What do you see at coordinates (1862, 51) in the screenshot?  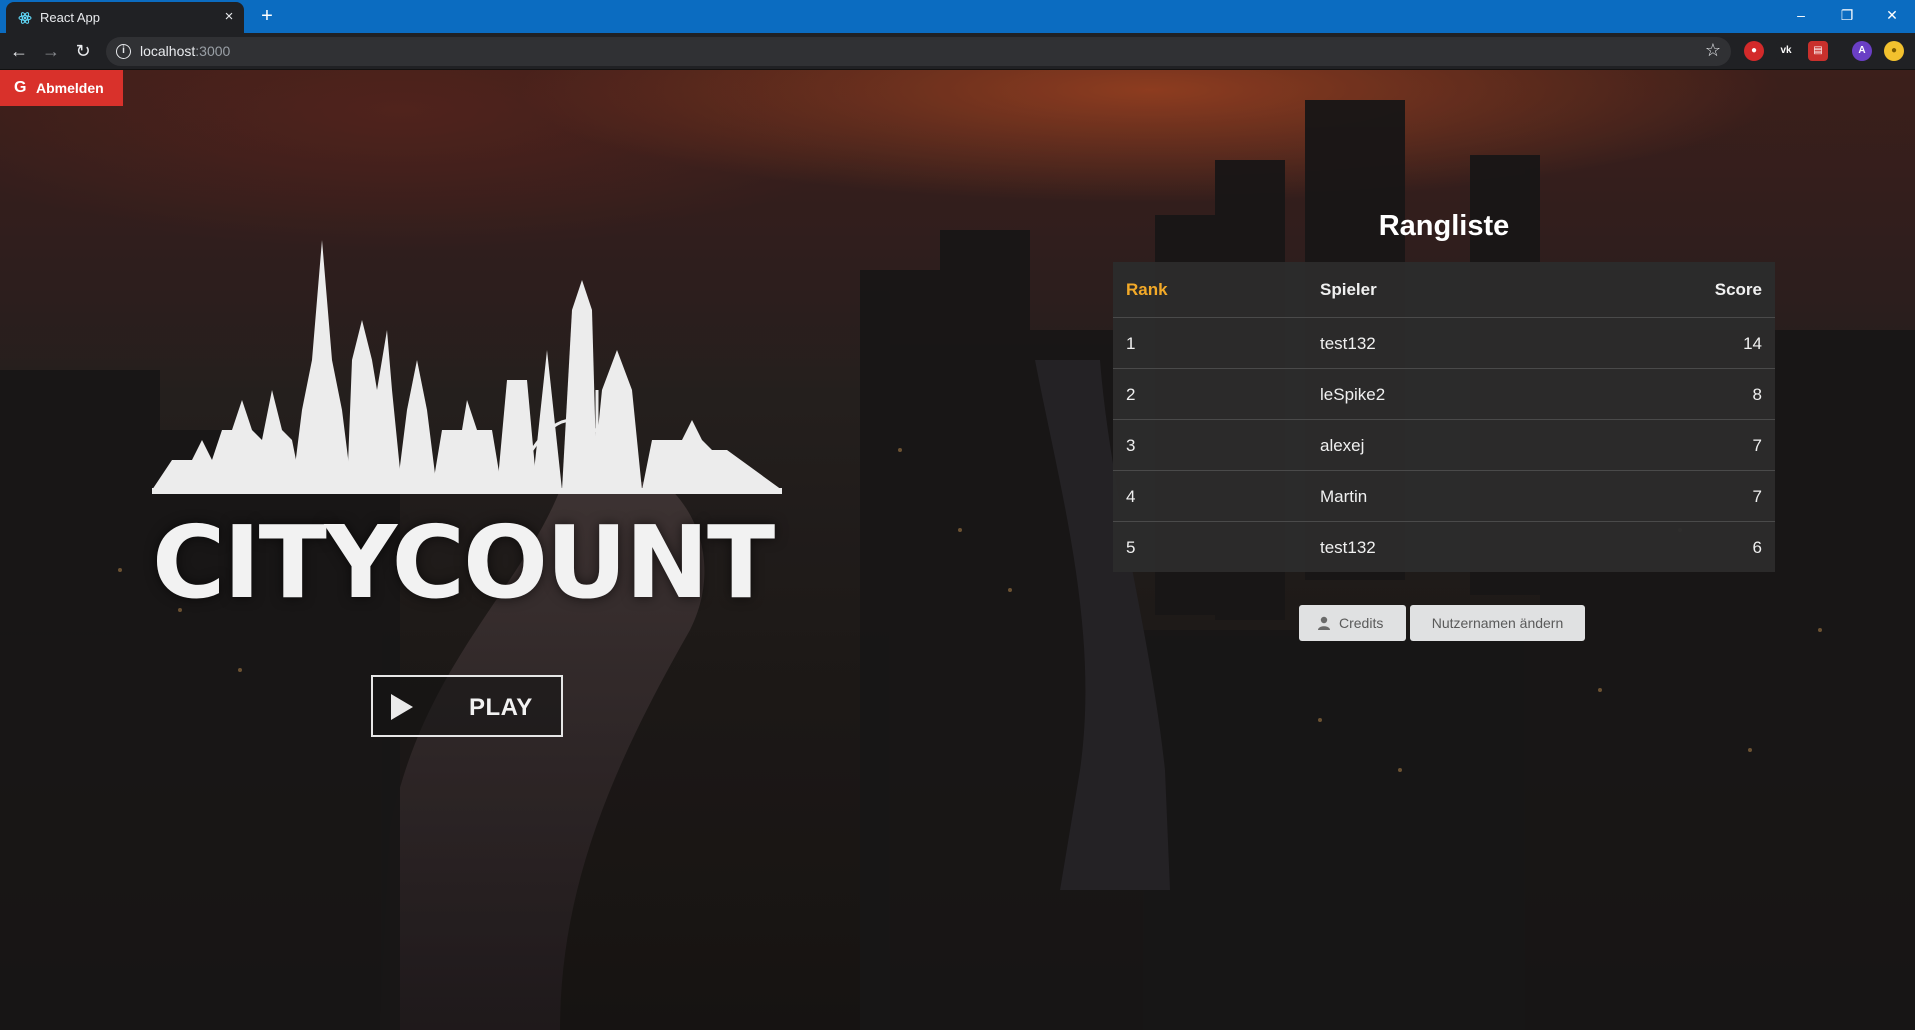 I see `profile-avatar: A` at bounding box center [1862, 51].